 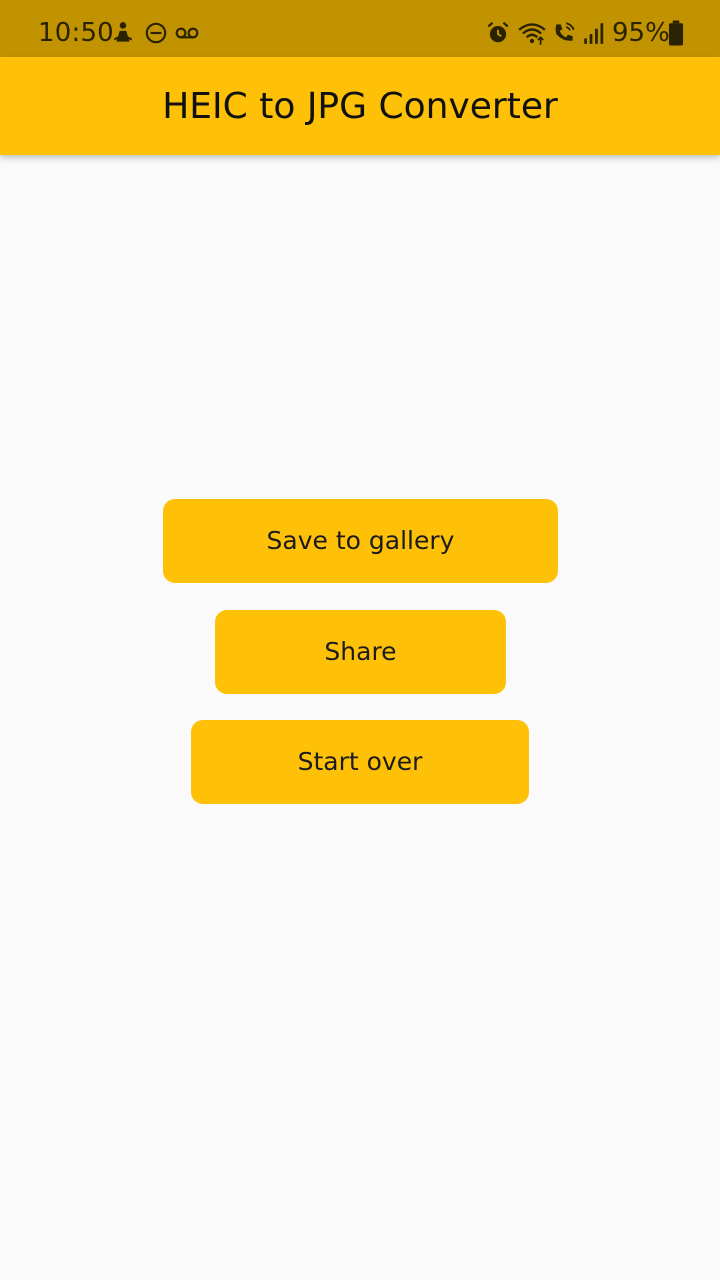 What do you see at coordinates (532, 34) in the screenshot?
I see `wifi-icon` at bounding box center [532, 34].